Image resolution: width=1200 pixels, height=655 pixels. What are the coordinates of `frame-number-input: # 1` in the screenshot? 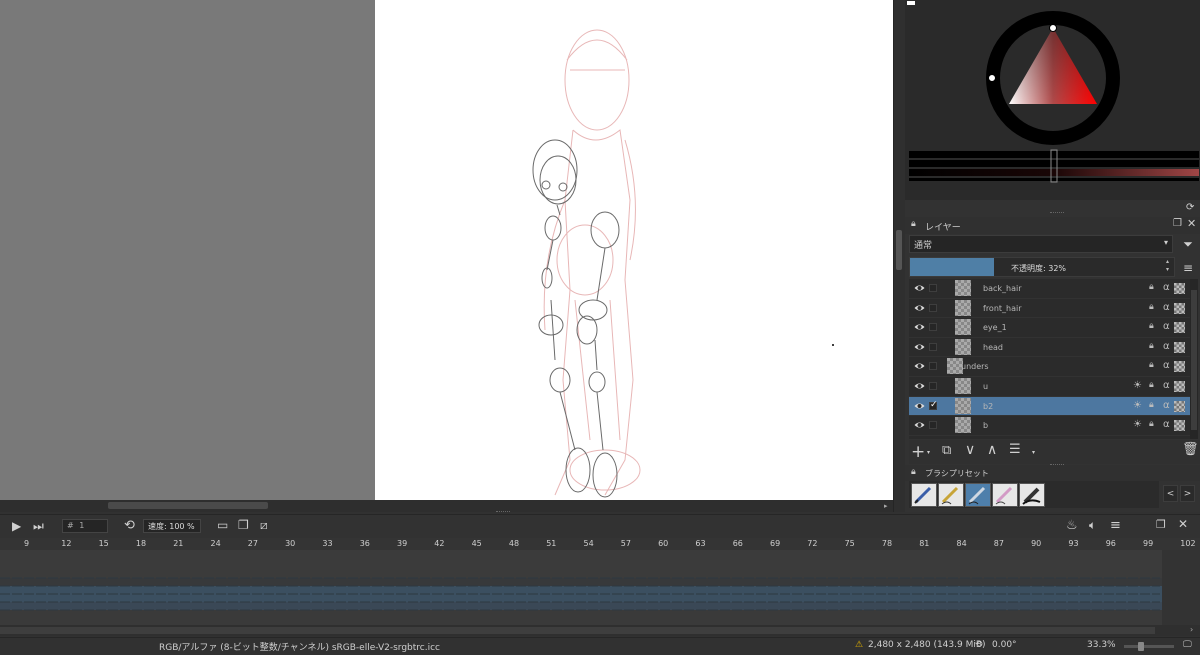 It's located at (85, 526).